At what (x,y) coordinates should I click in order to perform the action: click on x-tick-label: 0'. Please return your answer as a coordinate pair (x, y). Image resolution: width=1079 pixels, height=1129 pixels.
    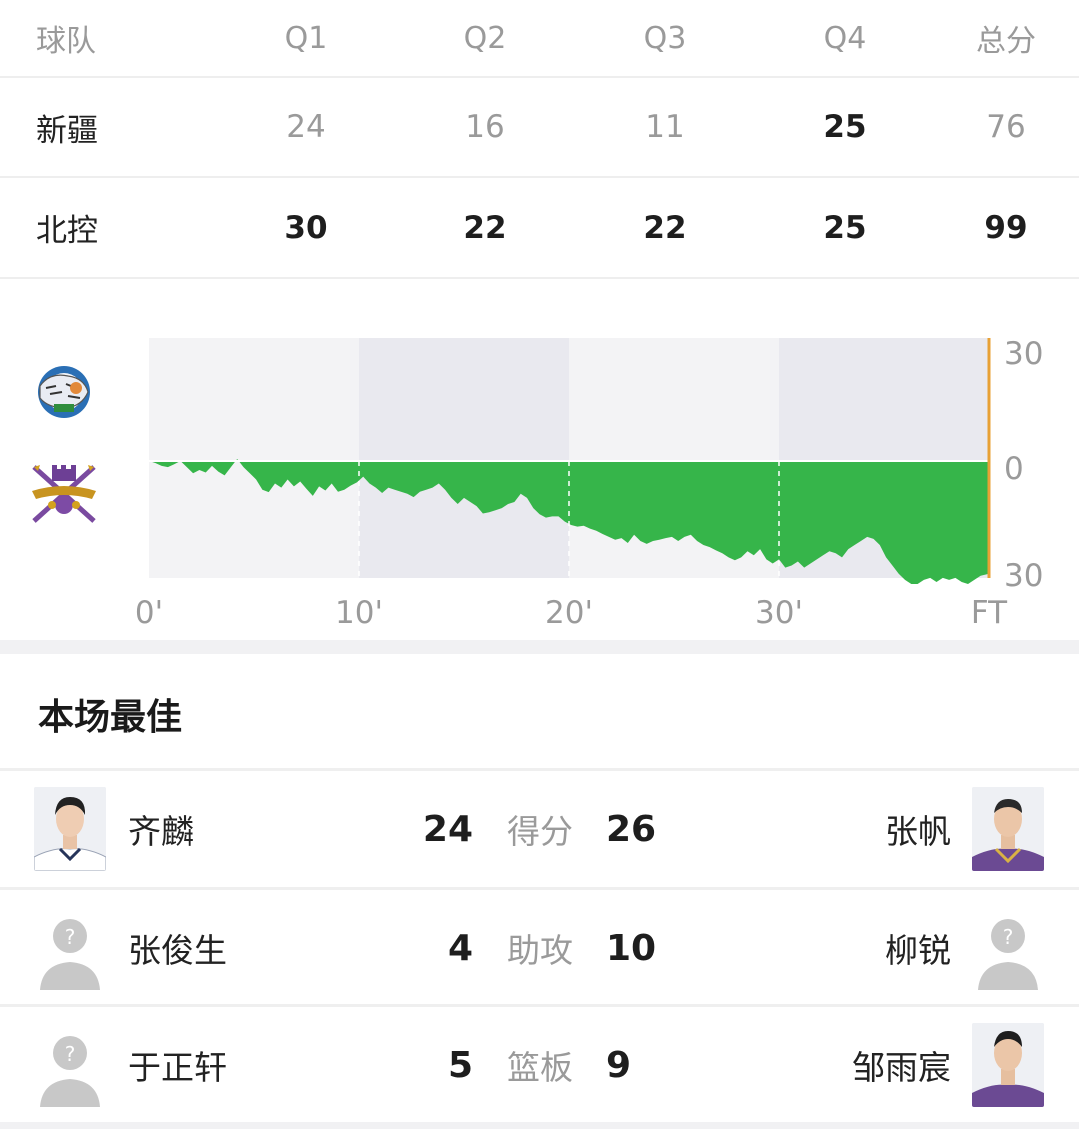
    Looking at the image, I should click on (149, 613).